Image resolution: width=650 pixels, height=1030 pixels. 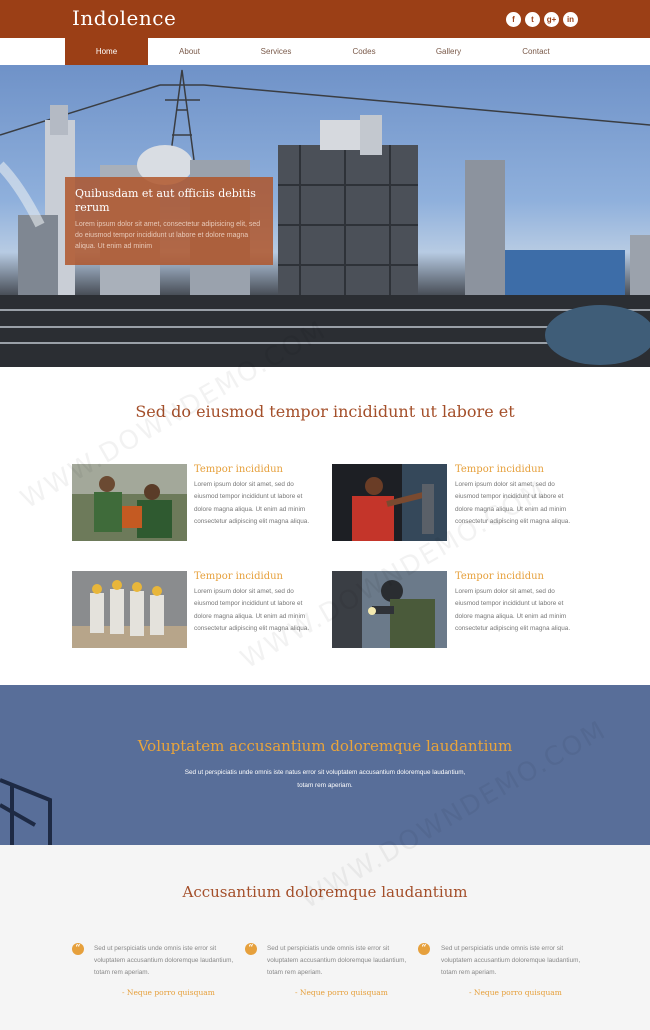 I want to click on twitter-icon: t, so click(x=532, y=19).